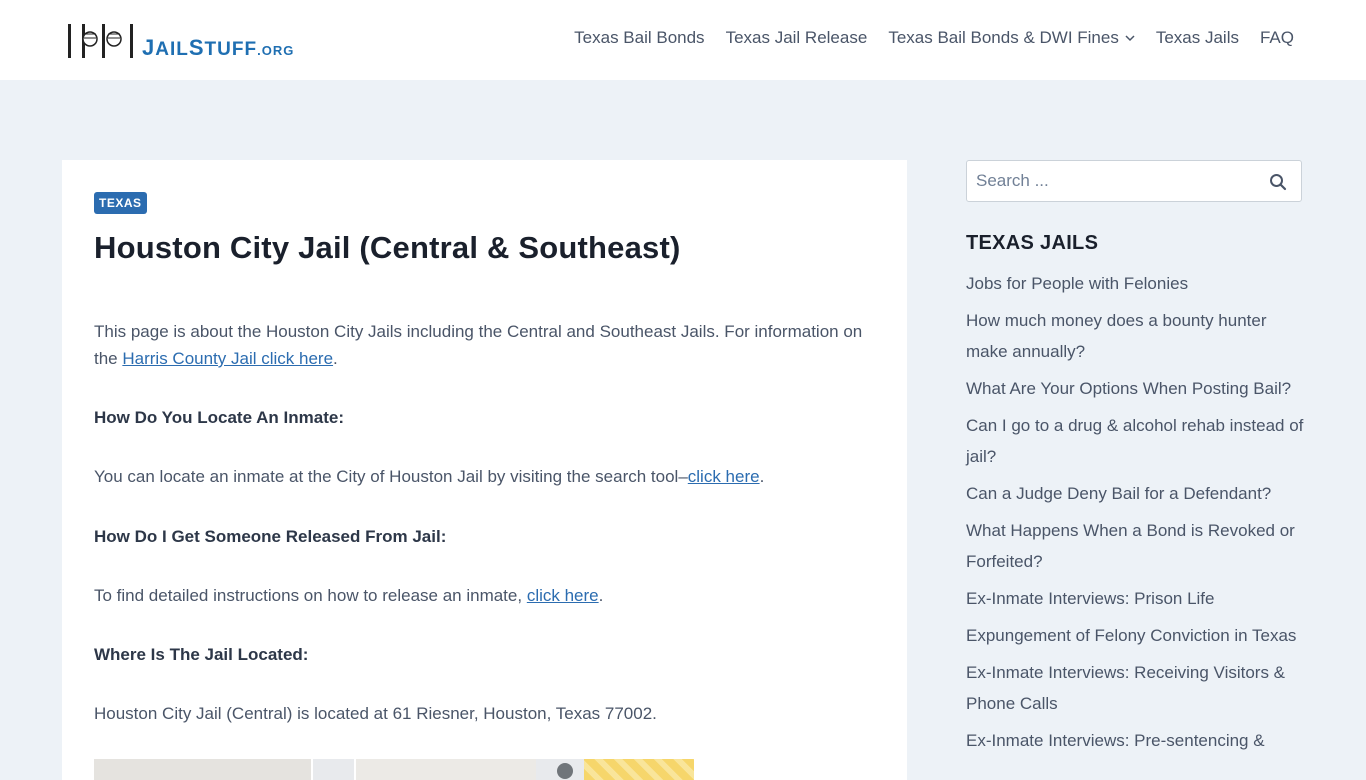 Image resolution: width=1366 pixels, height=780 pixels. Describe the element at coordinates (219, 417) in the screenshot. I see `heading-locate-inmate: How Do You Locate An Inmate:` at that location.